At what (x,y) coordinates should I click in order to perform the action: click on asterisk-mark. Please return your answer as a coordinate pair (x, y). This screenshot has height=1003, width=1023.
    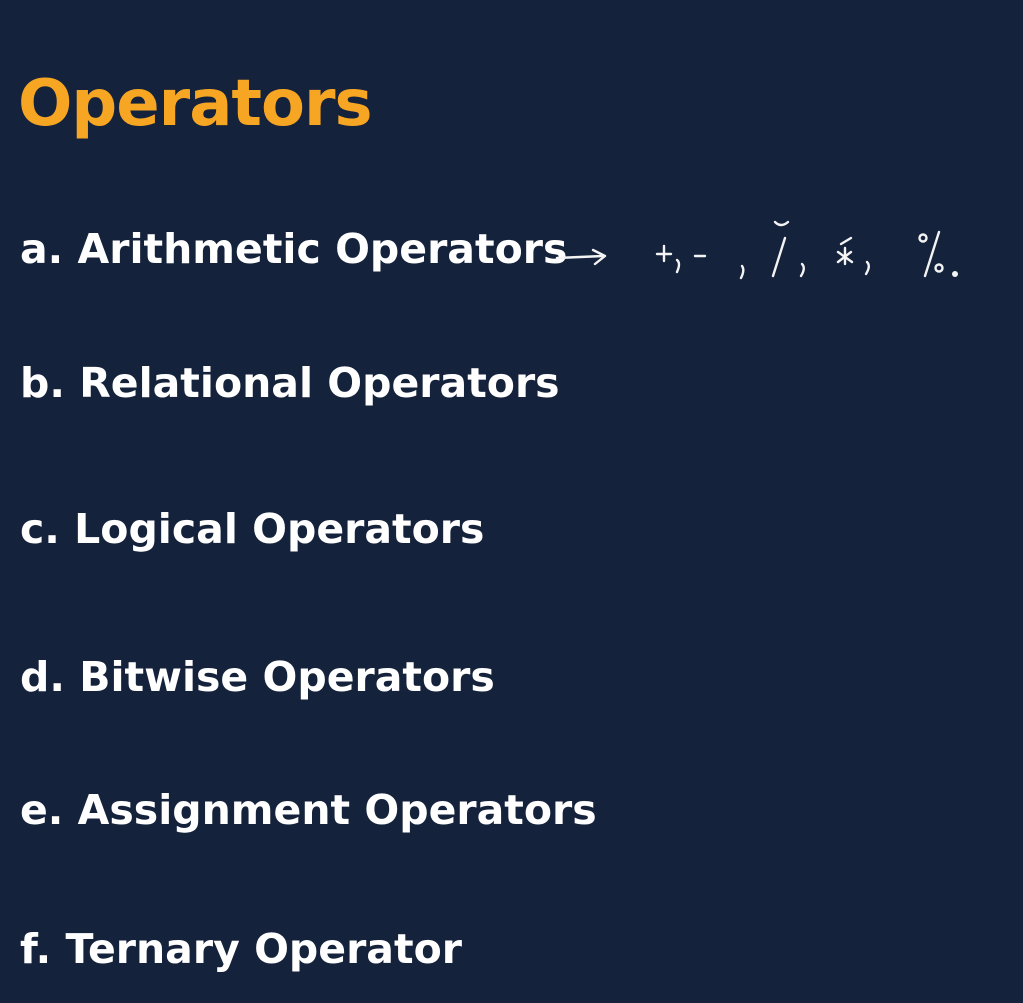
    Looking at the image, I should click on (845, 251).